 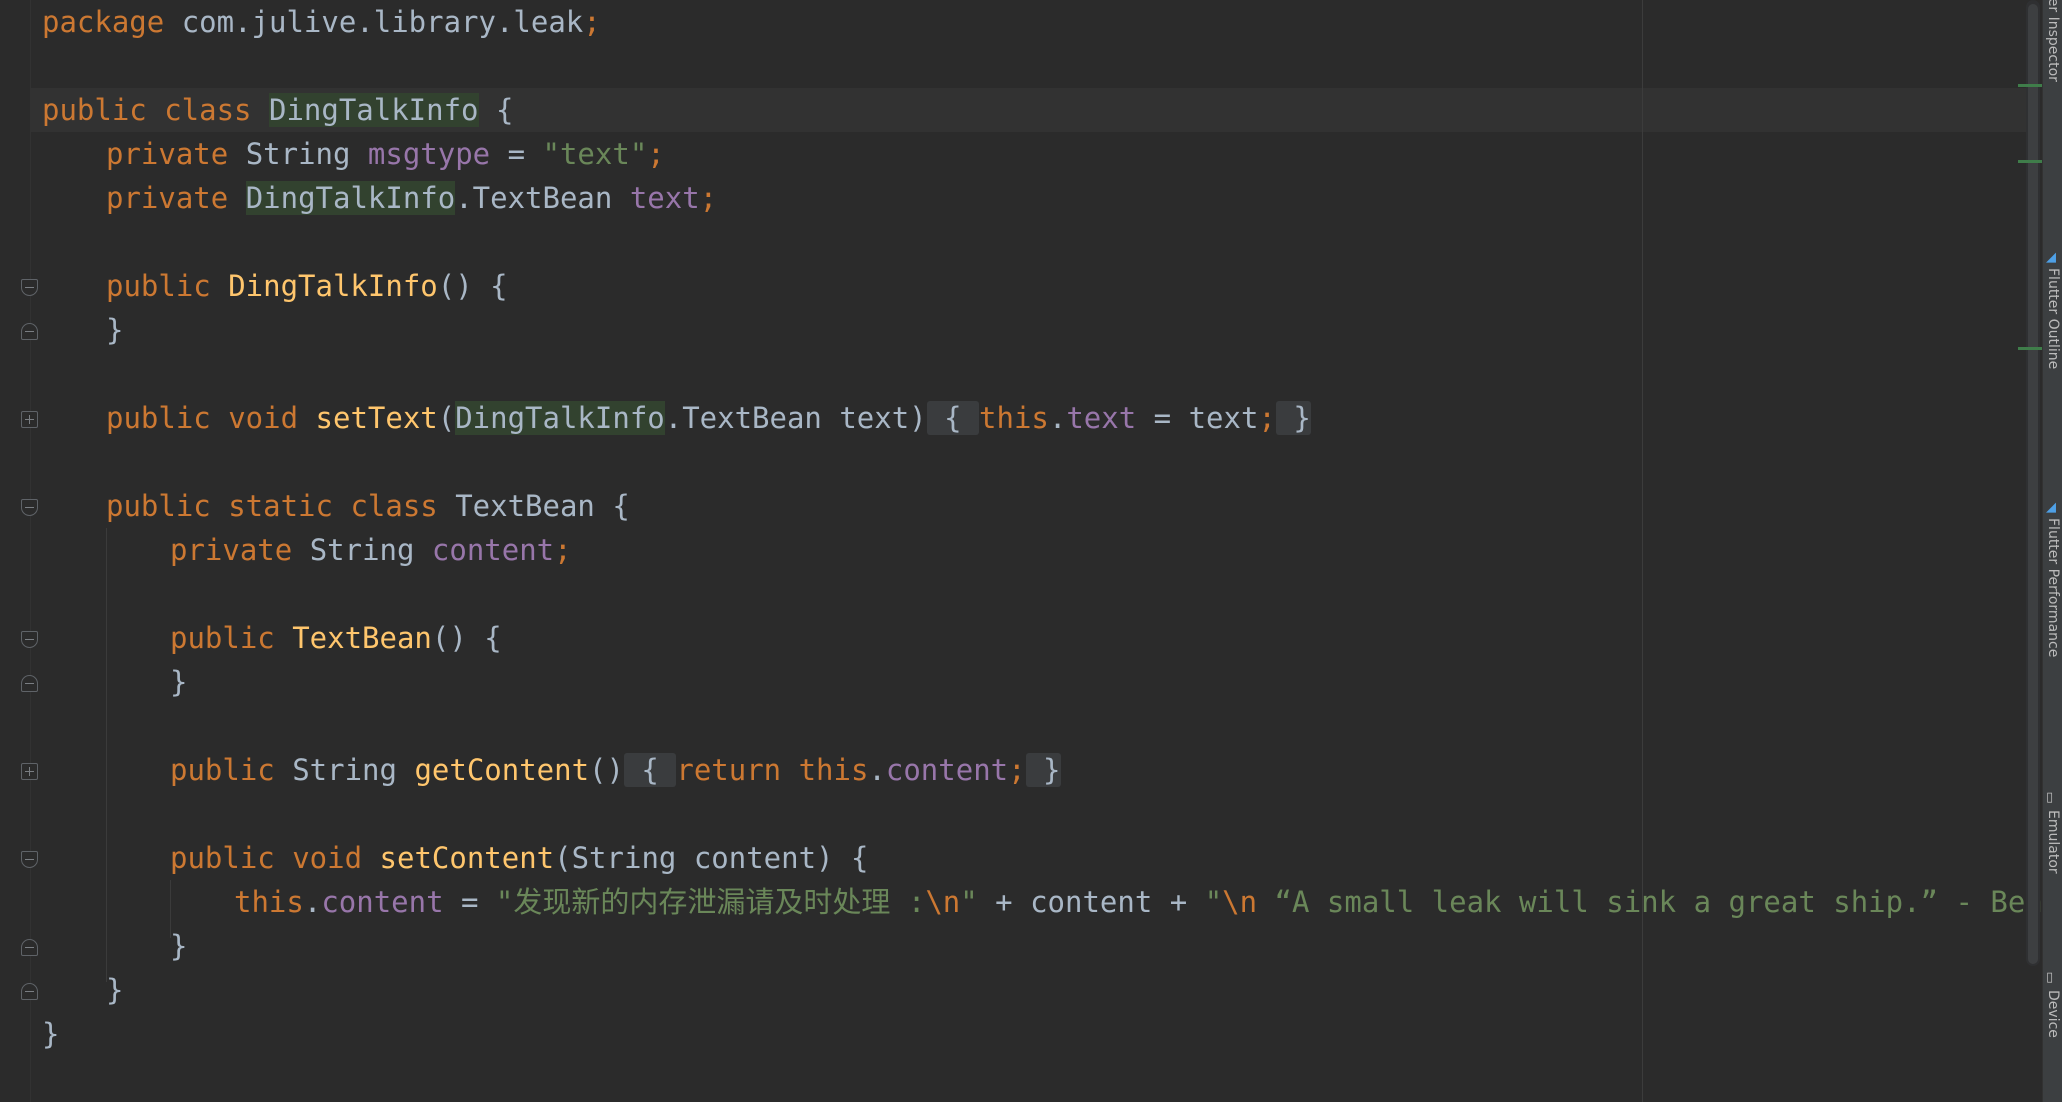 I want to click on code-line: private String content;, so click(x=371, y=550).